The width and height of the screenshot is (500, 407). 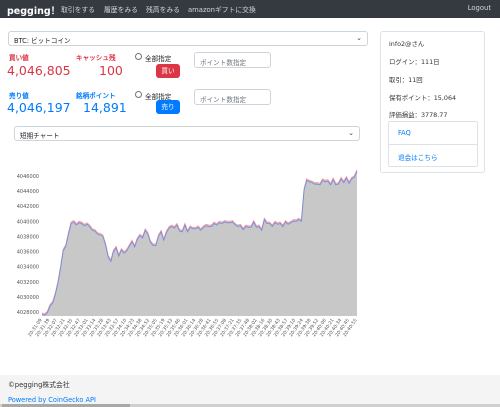 What do you see at coordinates (28, 207) in the screenshot?
I see `y-tick-label: 4042000` at bounding box center [28, 207].